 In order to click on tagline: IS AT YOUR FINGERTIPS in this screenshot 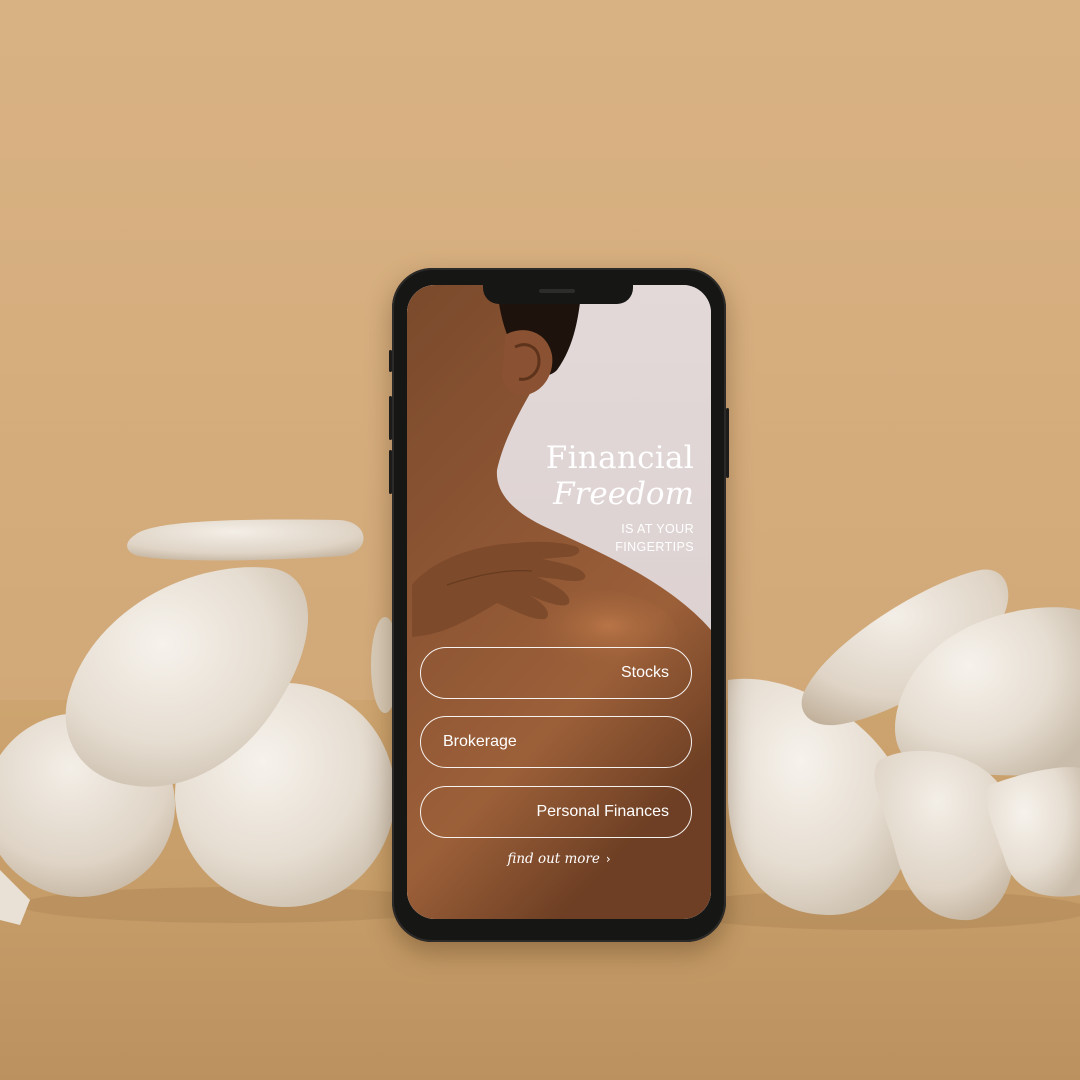, I will do `click(654, 538)`.